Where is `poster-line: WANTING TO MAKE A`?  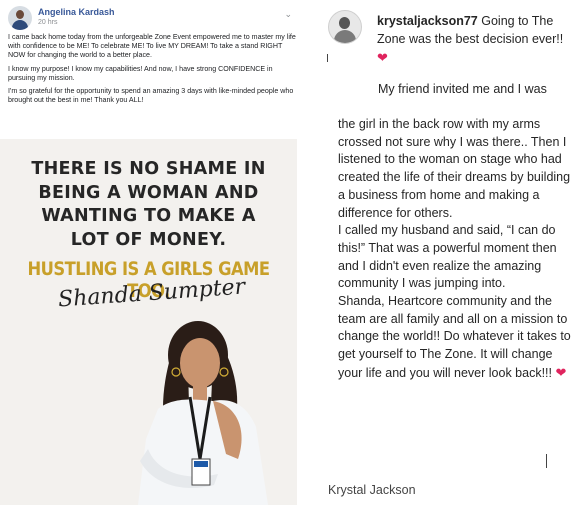 poster-line: WANTING TO MAKE A is located at coordinates (148, 216).